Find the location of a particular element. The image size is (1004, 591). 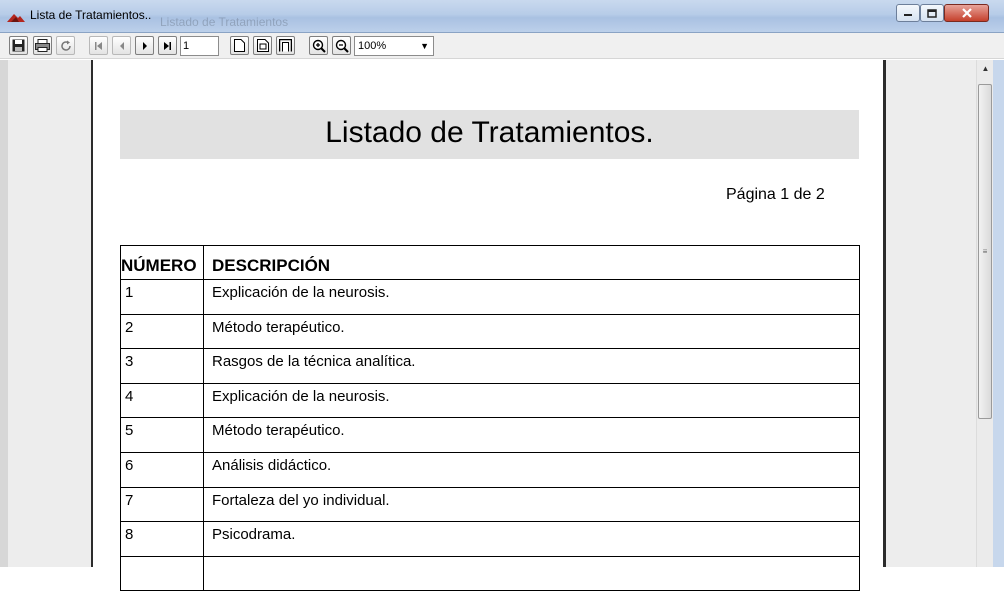

row-number: 2 is located at coordinates (162, 331).